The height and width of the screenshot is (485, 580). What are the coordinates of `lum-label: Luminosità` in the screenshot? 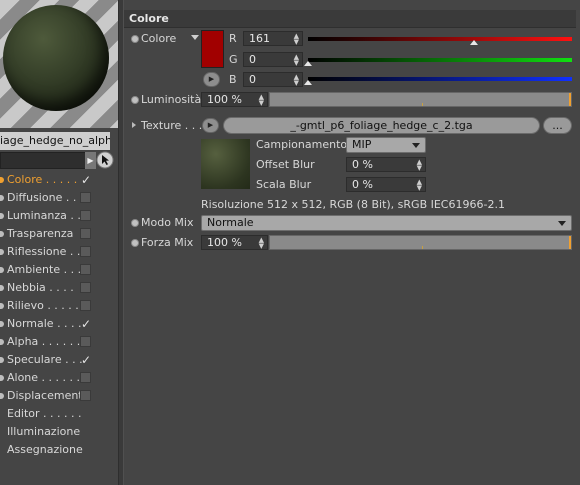 It's located at (171, 99).